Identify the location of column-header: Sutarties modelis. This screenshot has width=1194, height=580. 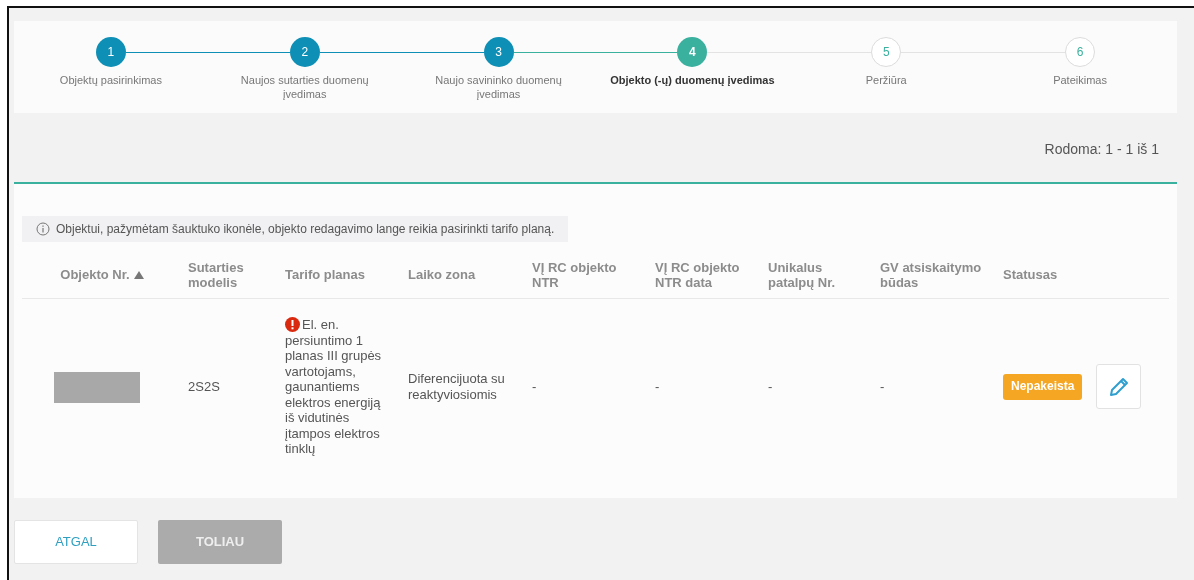
(216, 274).